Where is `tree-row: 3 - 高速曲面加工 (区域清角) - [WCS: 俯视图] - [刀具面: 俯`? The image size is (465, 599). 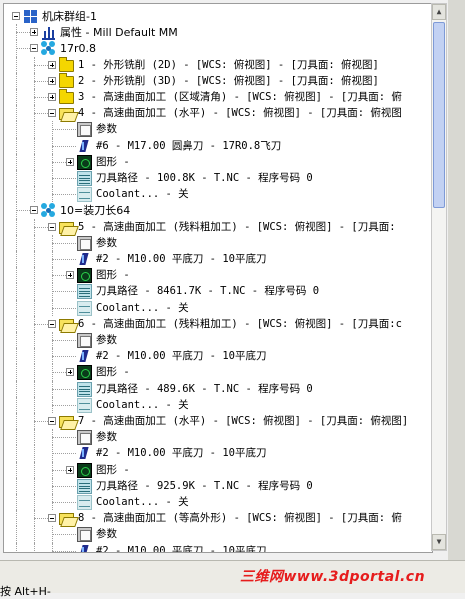
tree-row: 3 - 高速曲面加工 (区域清角) - [WCS: 俯视图] - [刀具面: 俯 is located at coordinates (218, 97).